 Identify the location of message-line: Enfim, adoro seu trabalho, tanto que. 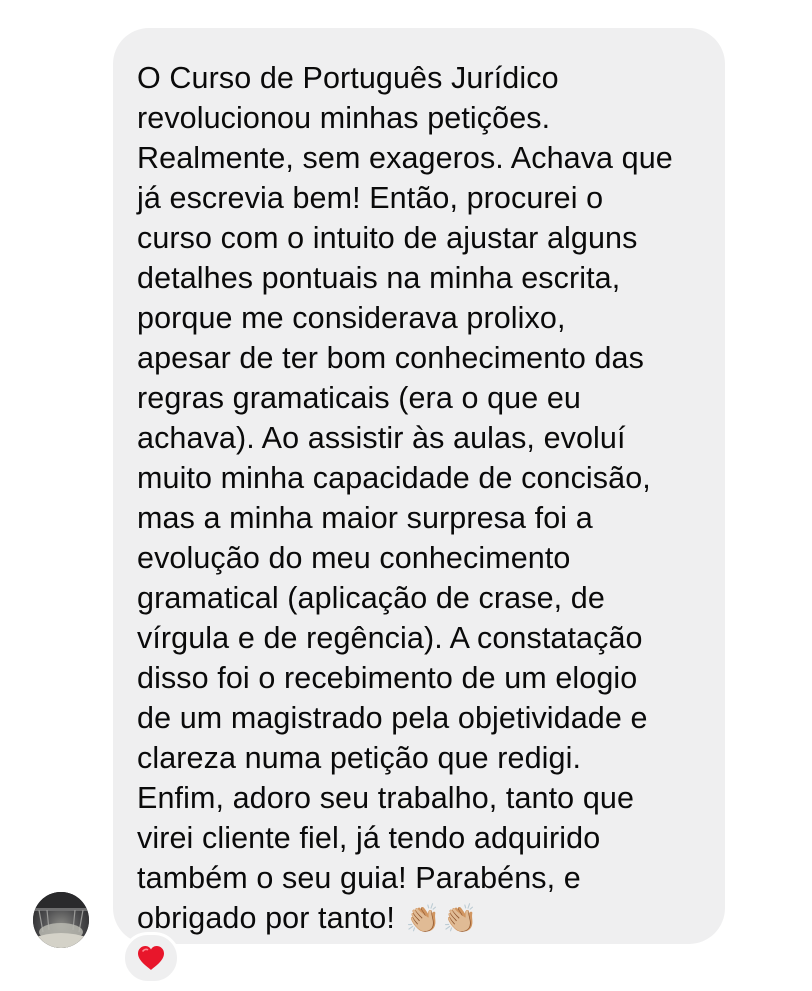
(386, 798).